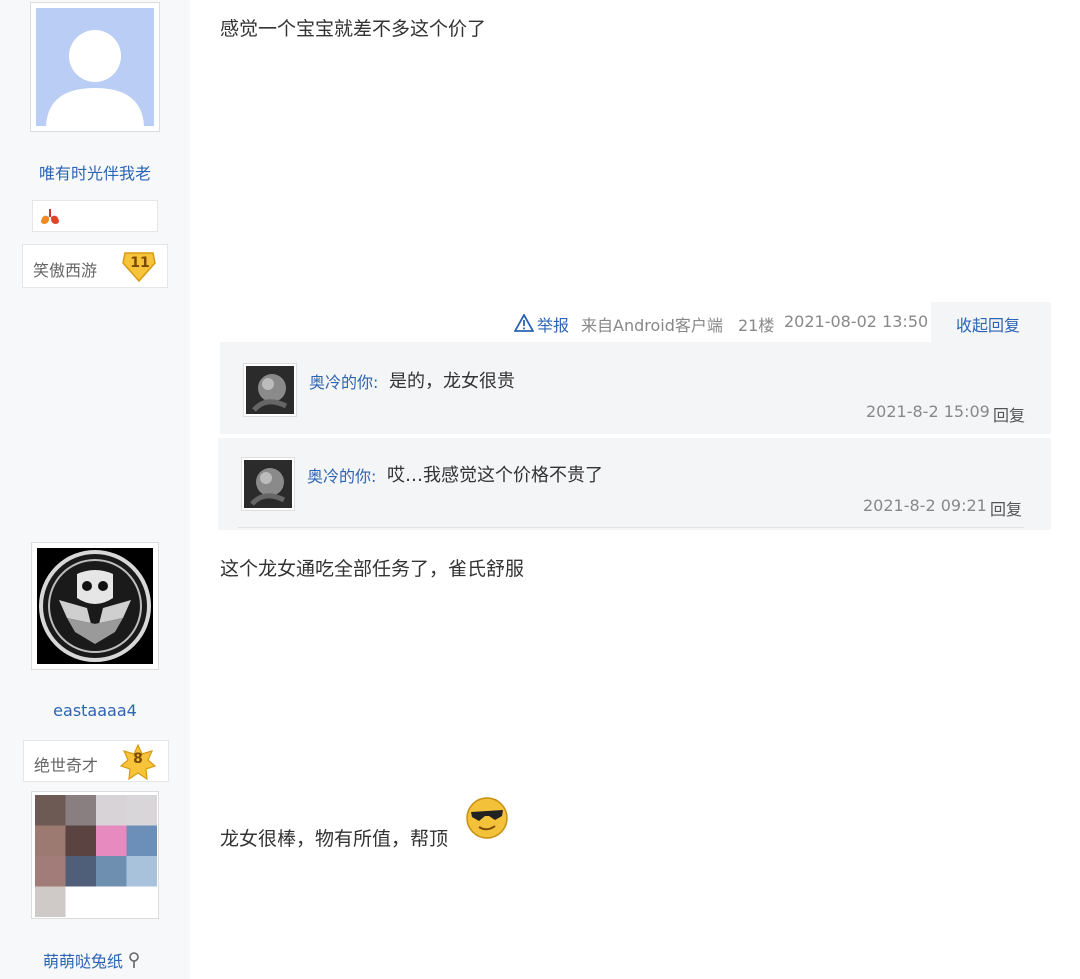  Describe the element at coordinates (95, 172) in the screenshot. I see `post-username: 唯有时光伴我老` at that location.